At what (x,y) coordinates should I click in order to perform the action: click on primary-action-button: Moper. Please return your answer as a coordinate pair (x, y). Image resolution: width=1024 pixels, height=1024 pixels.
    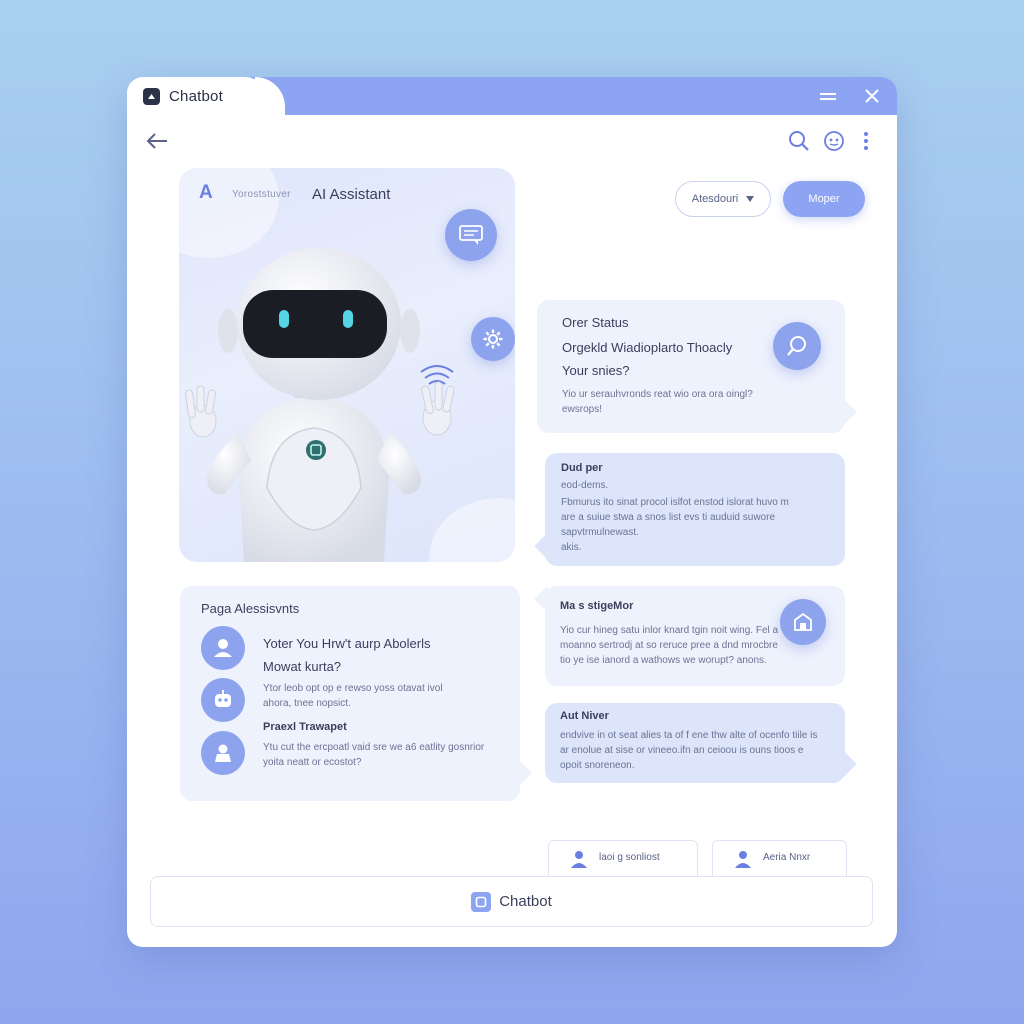
    Looking at the image, I should click on (824, 199).